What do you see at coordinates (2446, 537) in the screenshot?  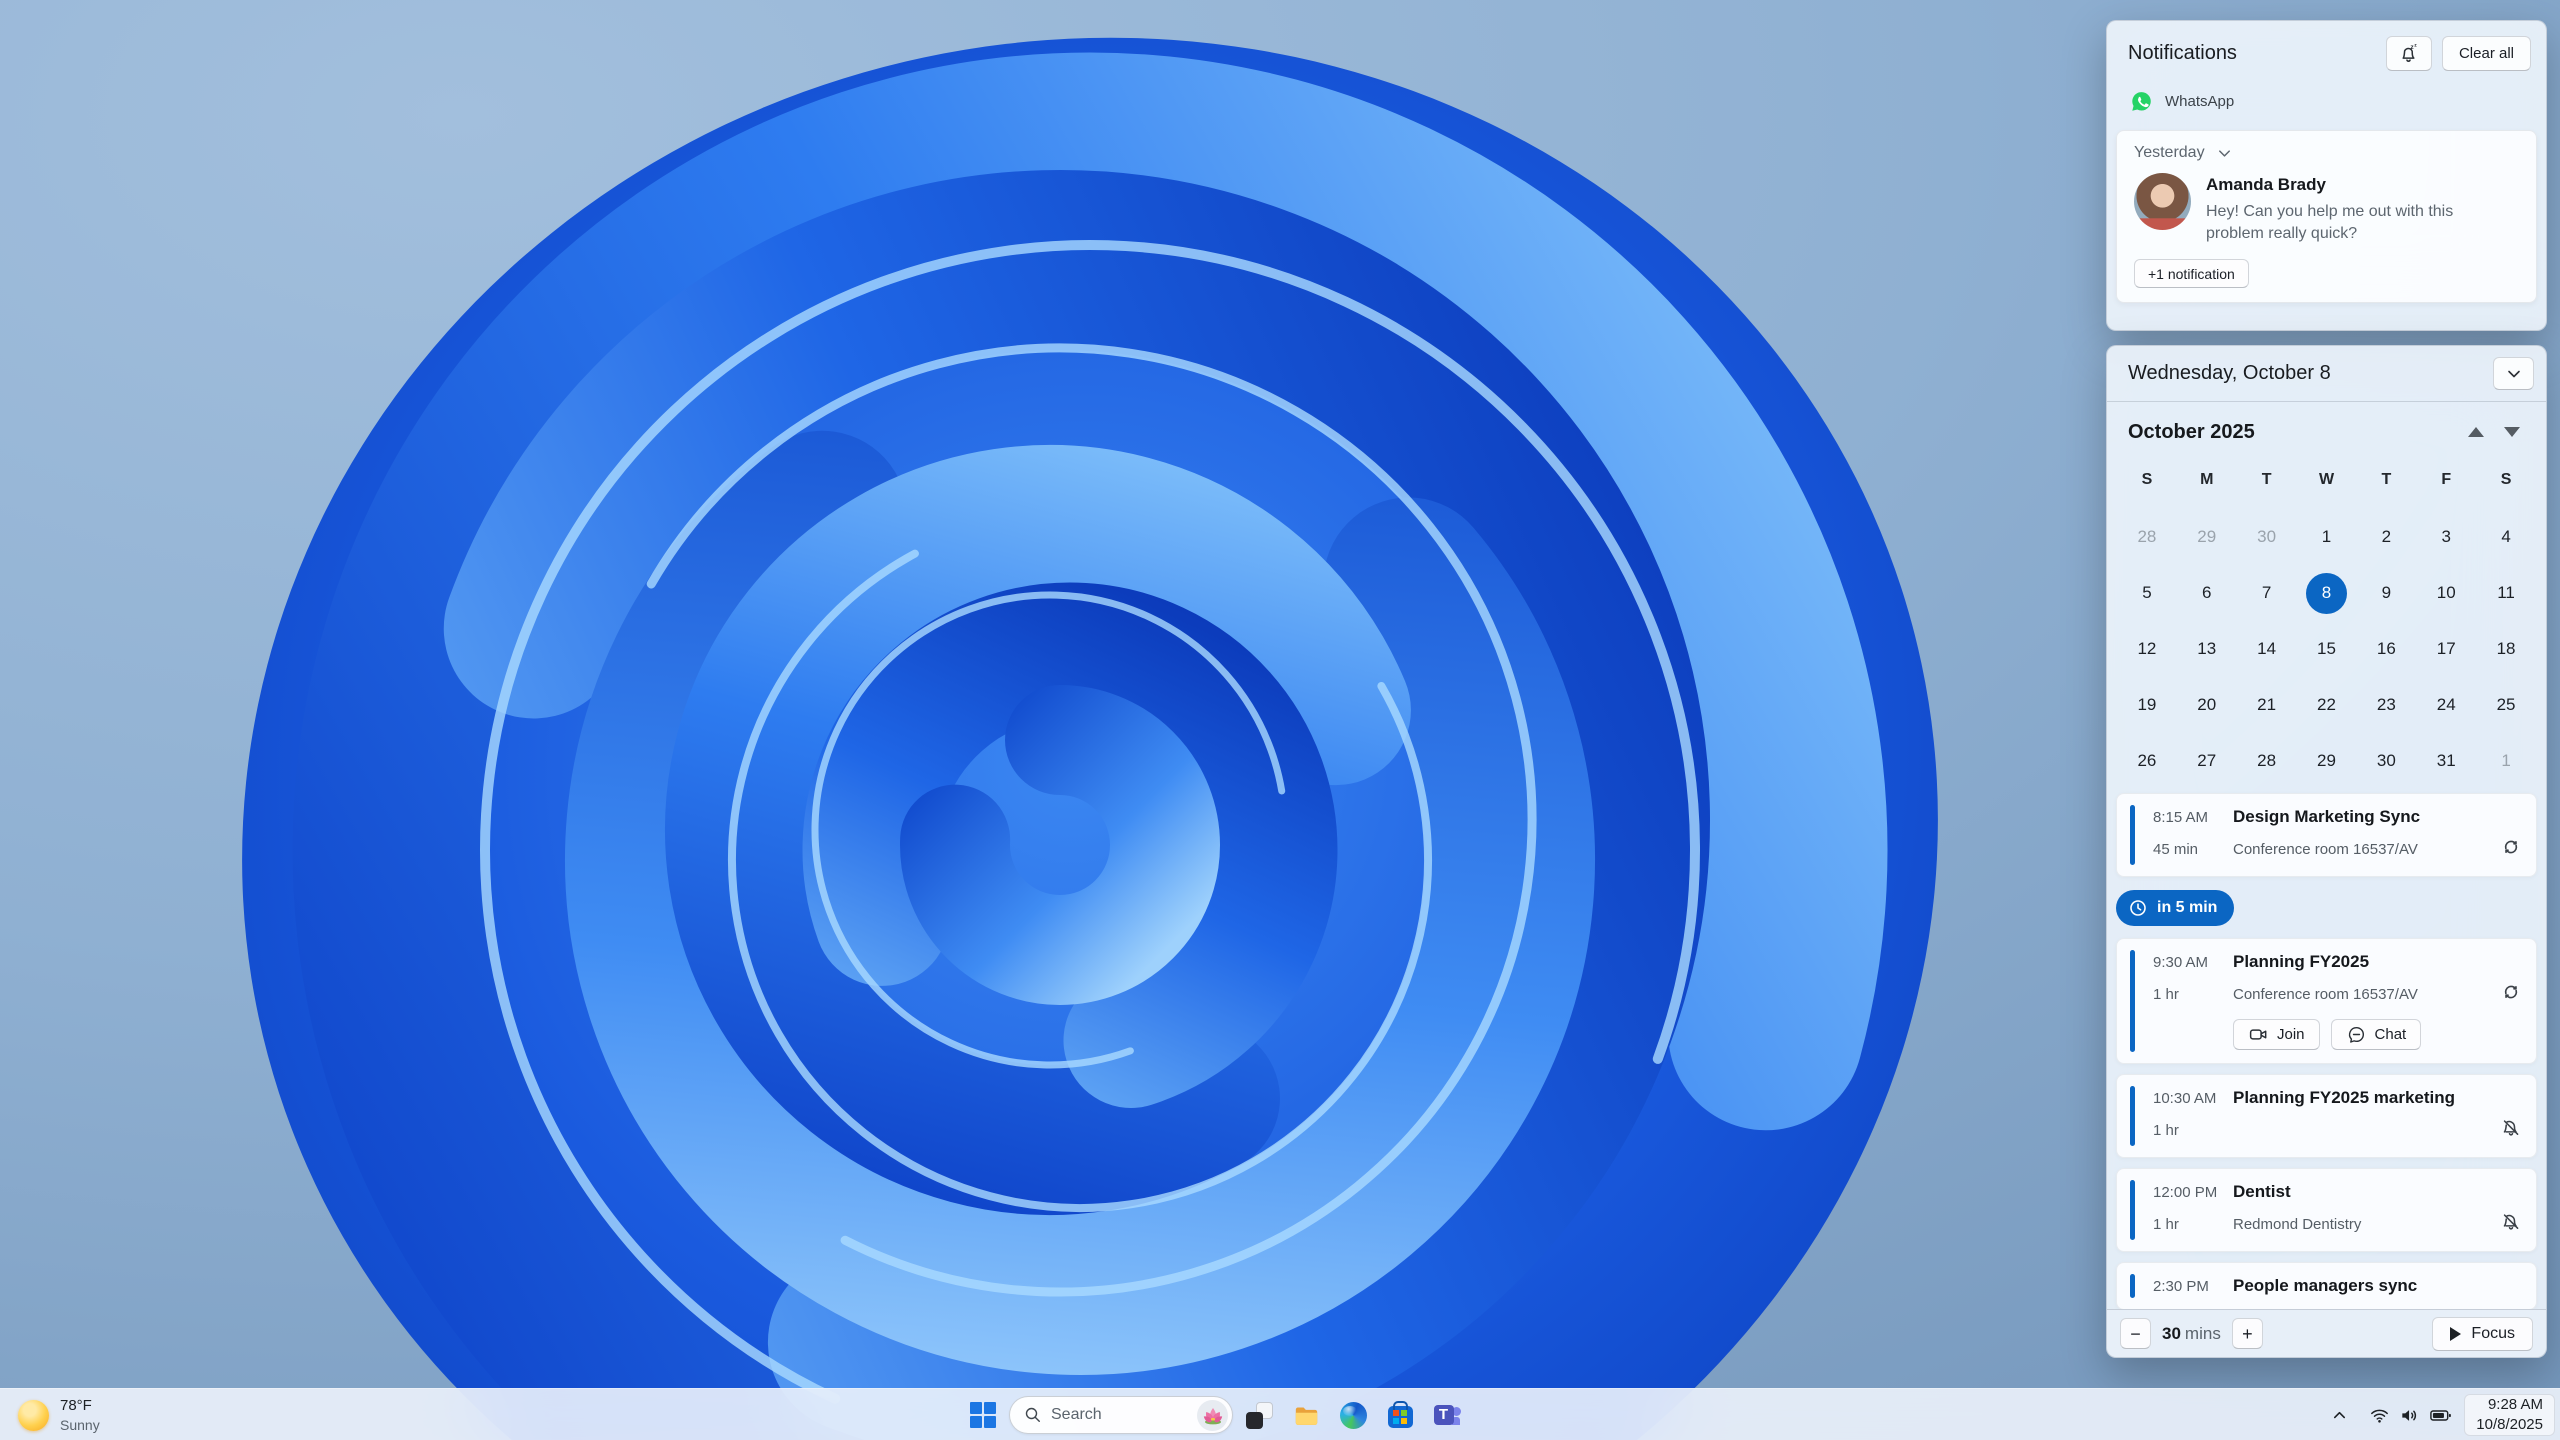 I see `calendar-day: 3` at bounding box center [2446, 537].